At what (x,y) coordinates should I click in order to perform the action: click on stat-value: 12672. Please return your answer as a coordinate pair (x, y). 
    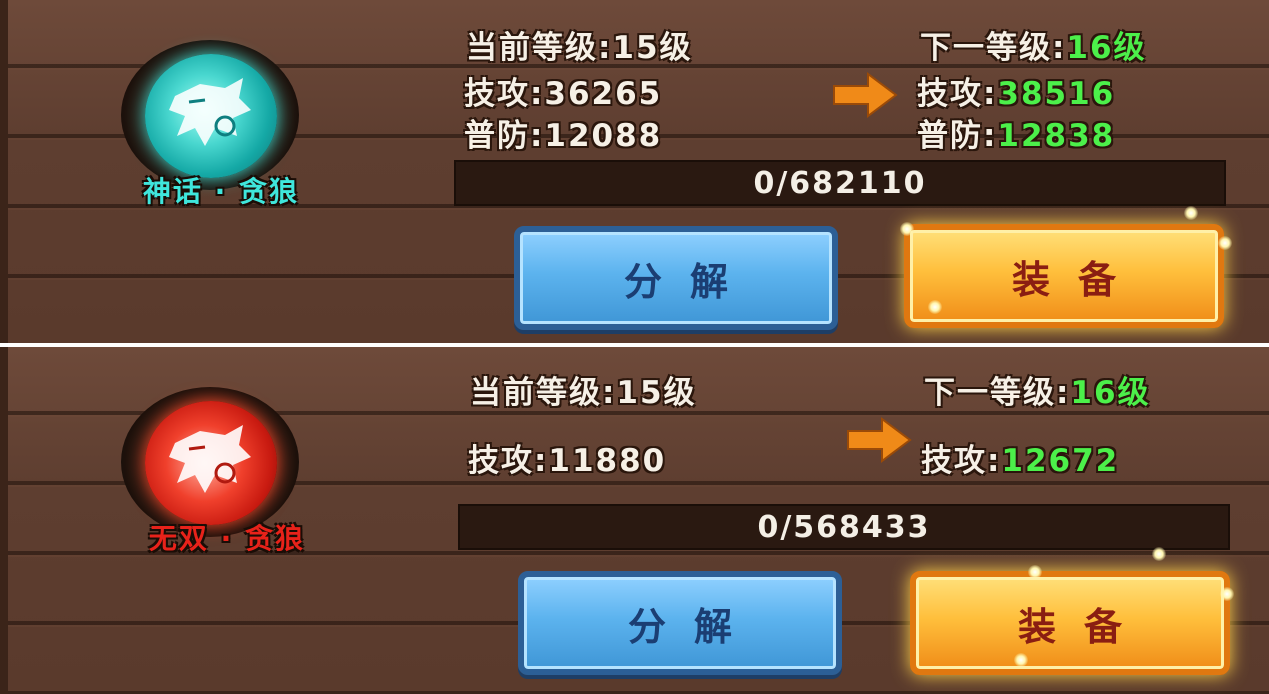
    Looking at the image, I should click on (1060, 461).